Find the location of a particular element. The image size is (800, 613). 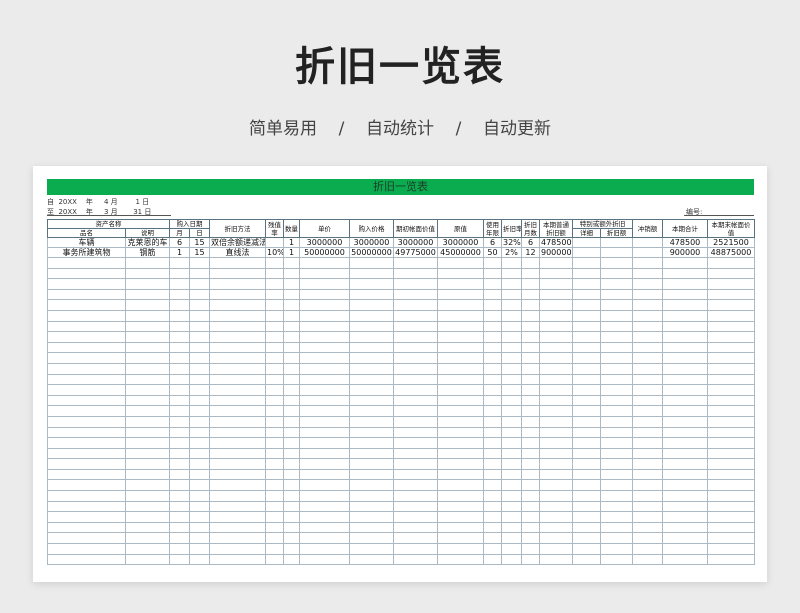

cell: 克莱恩的车 is located at coordinates (147, 242).